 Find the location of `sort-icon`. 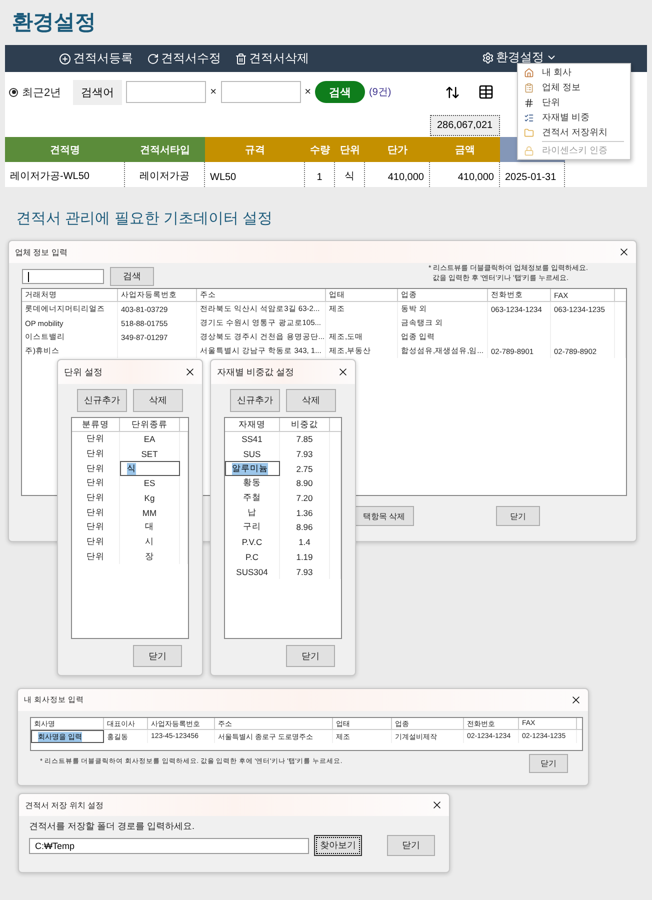

sort-icon is located at coordinates (452, 92).